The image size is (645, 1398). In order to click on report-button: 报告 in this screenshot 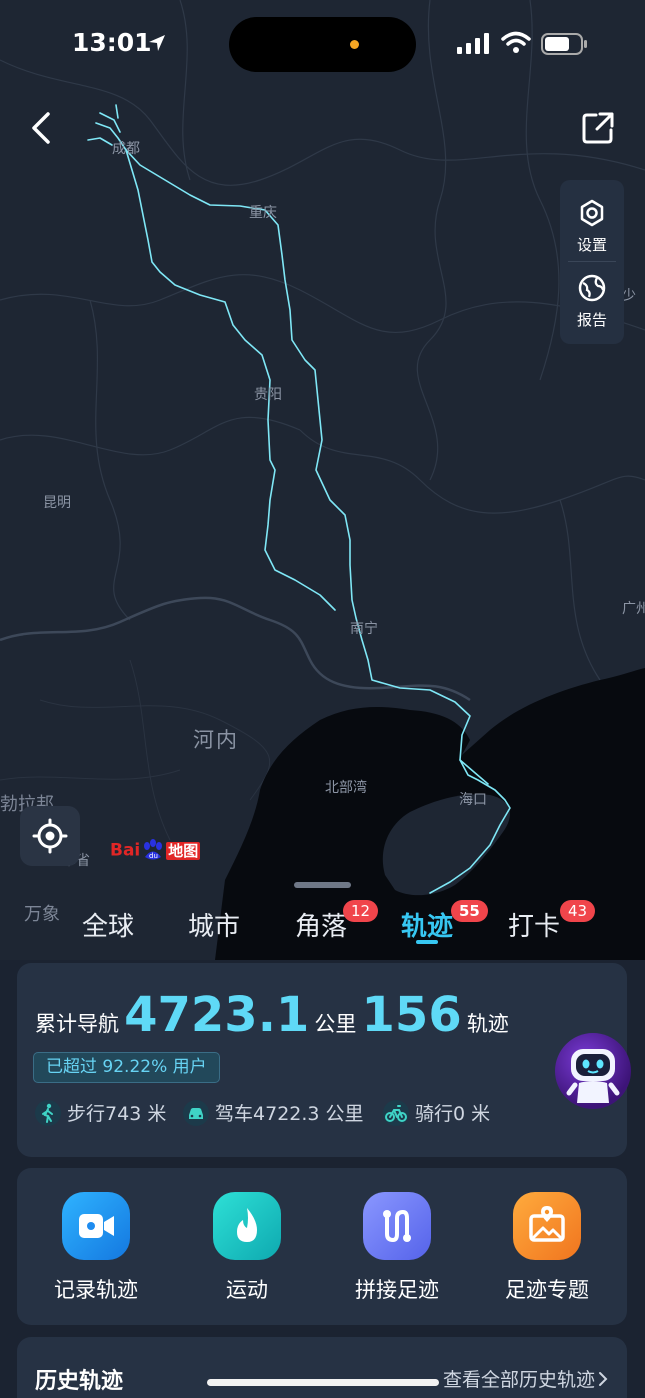, I will do `click(592, 301)`.